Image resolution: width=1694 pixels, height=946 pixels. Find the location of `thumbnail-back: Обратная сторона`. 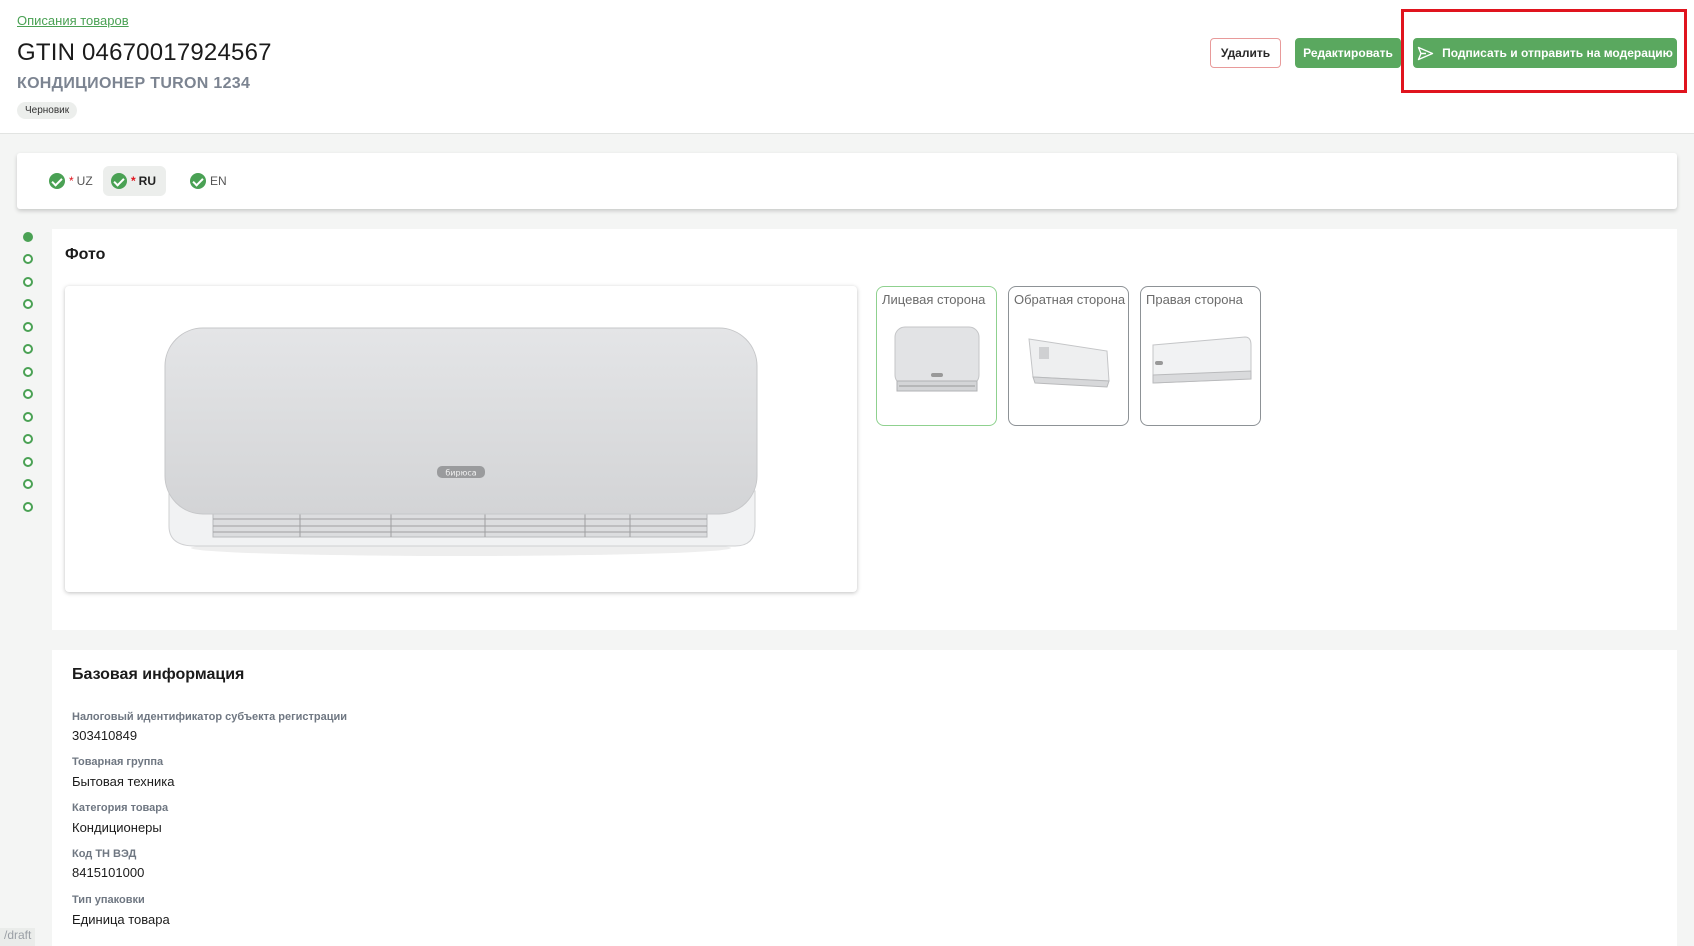

thumbnail-back: Обратная сторона is located at coordinates (1068, 356).